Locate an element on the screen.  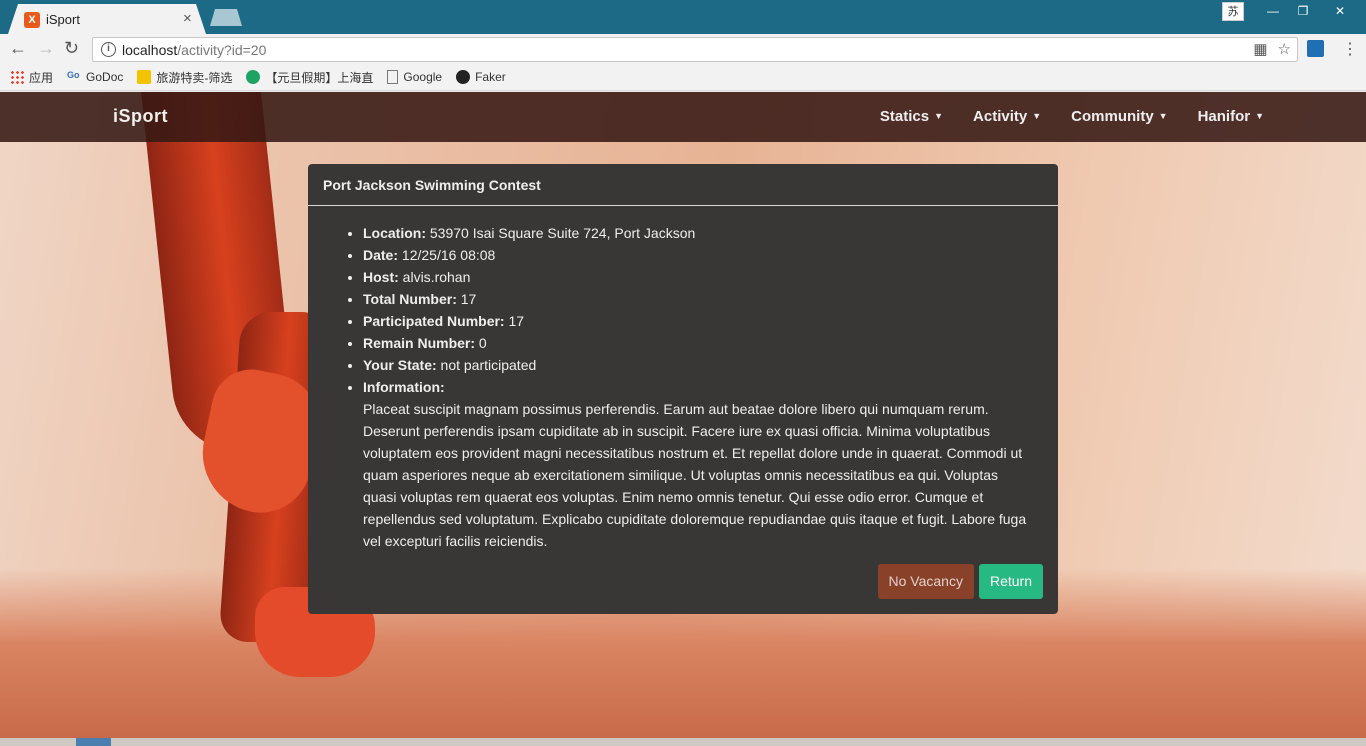
back-arrow-icon: ← is located at coordinates (18, 48).